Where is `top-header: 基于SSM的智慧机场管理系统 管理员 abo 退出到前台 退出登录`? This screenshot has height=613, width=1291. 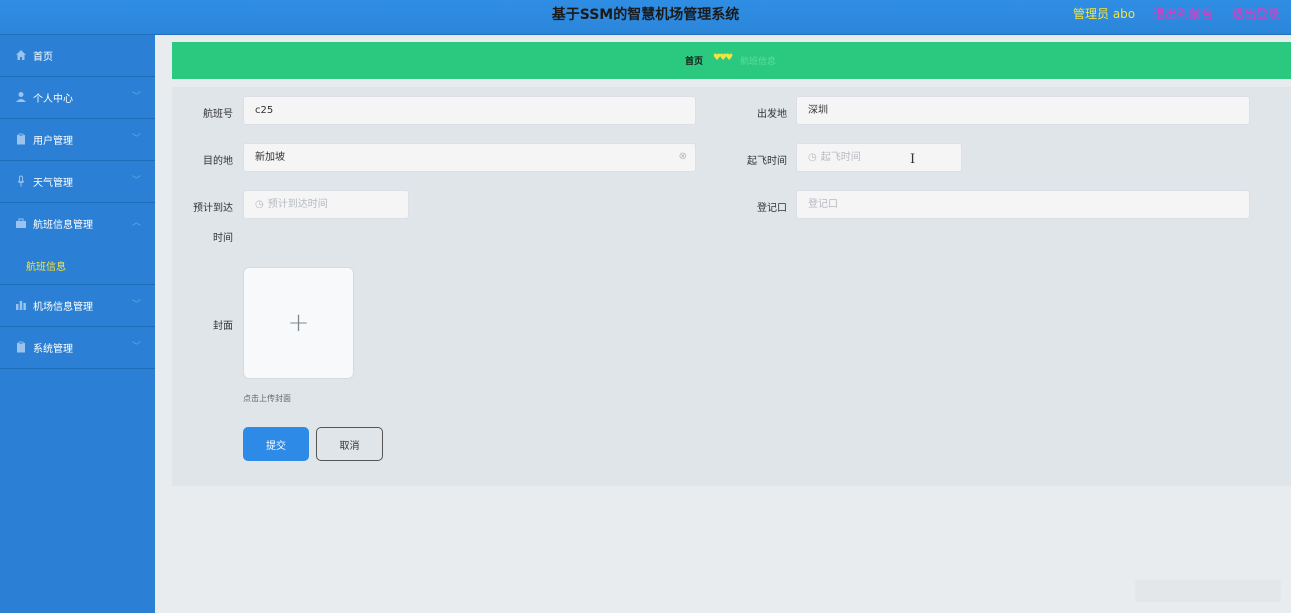 top-header: 基于SSM的智慧机场管理系统 管理员 abo 退出到前台 退出登录 is located at coordinates (645, 17).